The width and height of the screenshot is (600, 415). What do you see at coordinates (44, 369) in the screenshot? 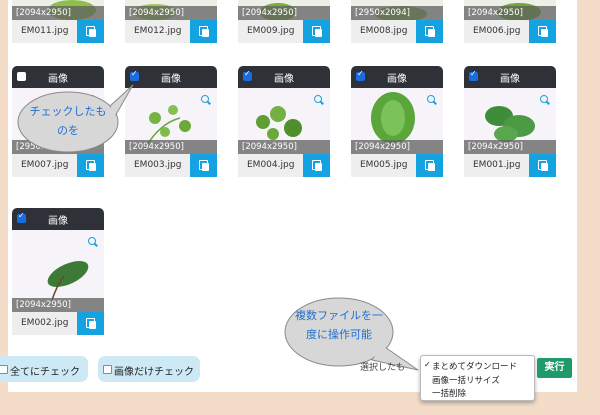
I see `check-all-button: 全てにチェック` at bounding box center [44, 369].